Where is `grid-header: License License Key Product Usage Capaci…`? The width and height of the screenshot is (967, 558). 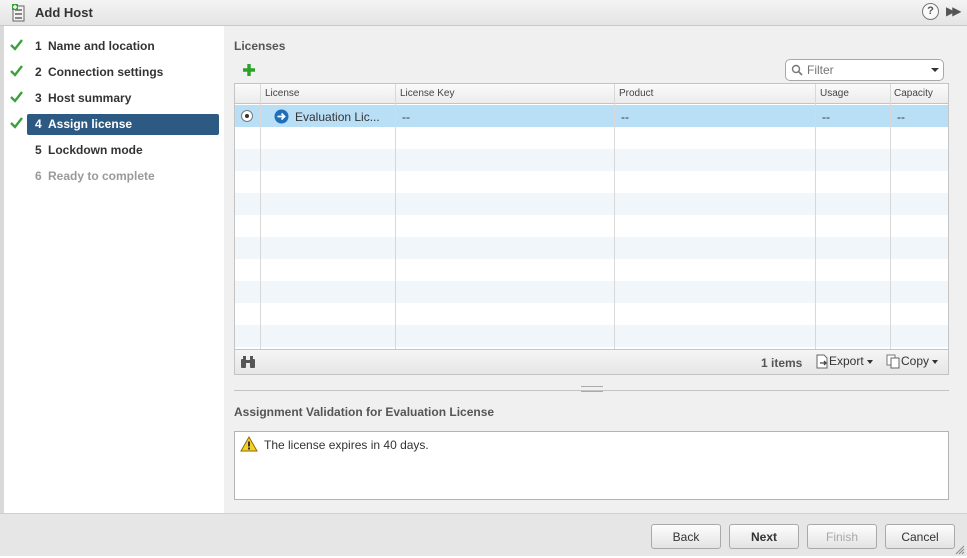 grid-header: License License Key Product Usage Capaci… is located at coordinates (591, 94).